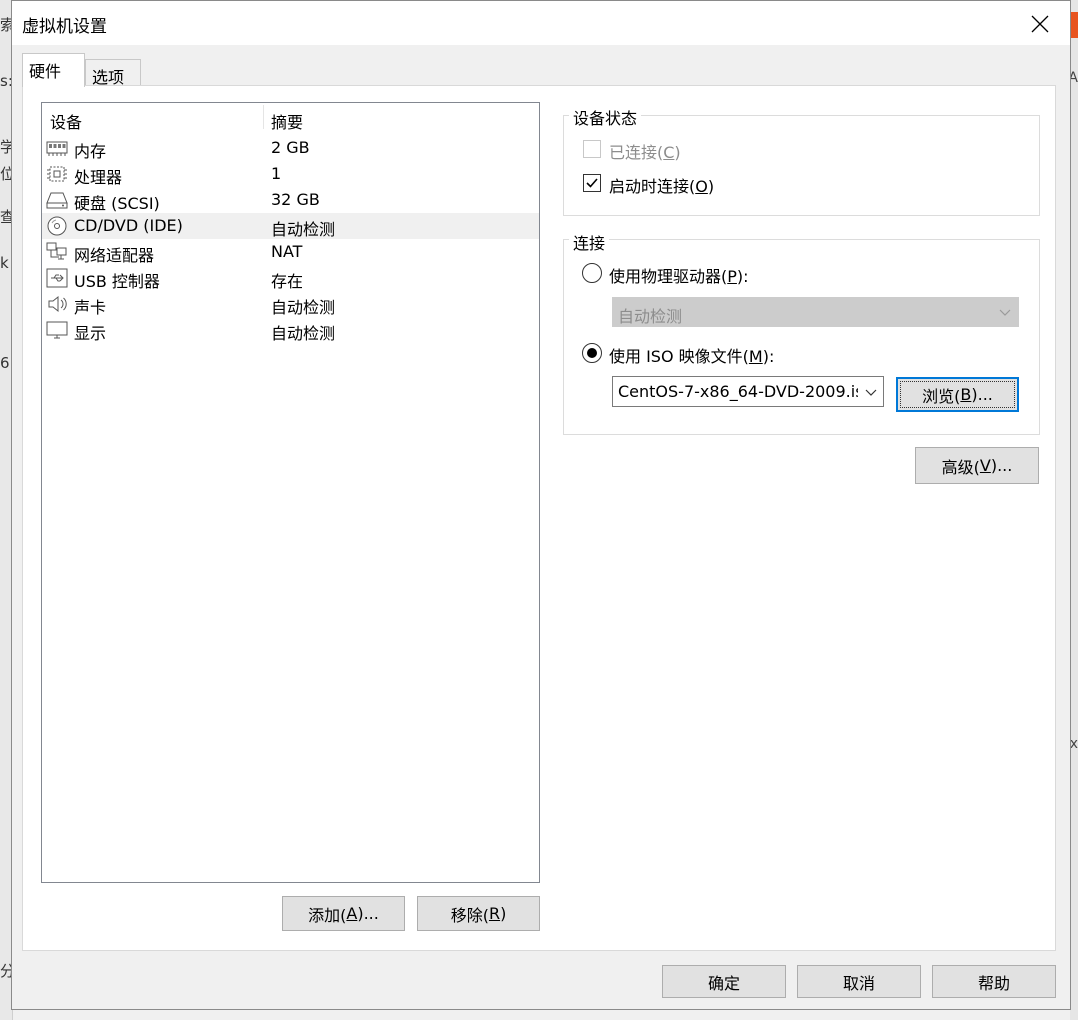  I want to click on tab-label: 硬件, so click(45, 71).